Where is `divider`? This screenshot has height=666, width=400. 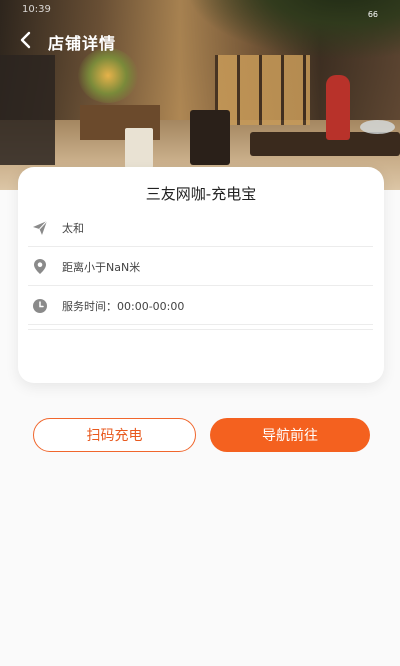
divider is located at coordinates (200, 328).